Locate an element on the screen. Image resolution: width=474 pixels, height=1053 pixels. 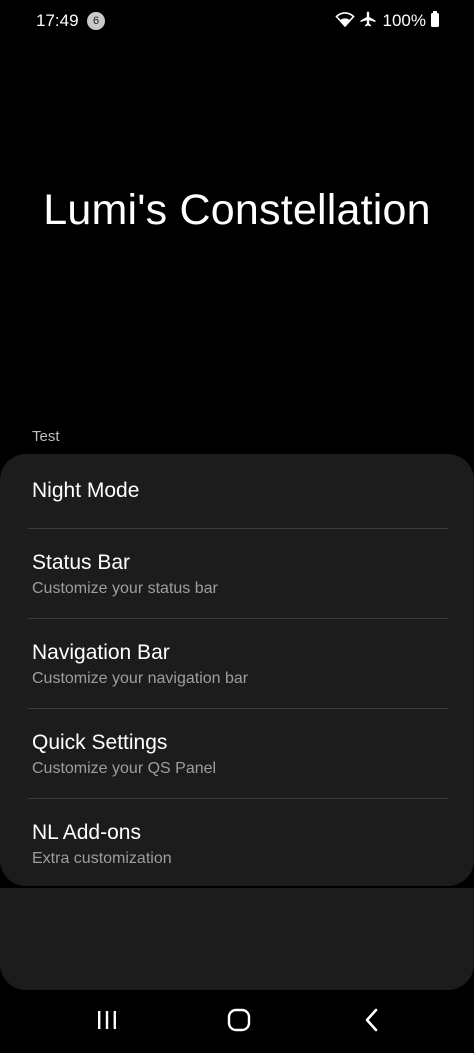
item-title: Status Bar is located at coordinates (81, 562).